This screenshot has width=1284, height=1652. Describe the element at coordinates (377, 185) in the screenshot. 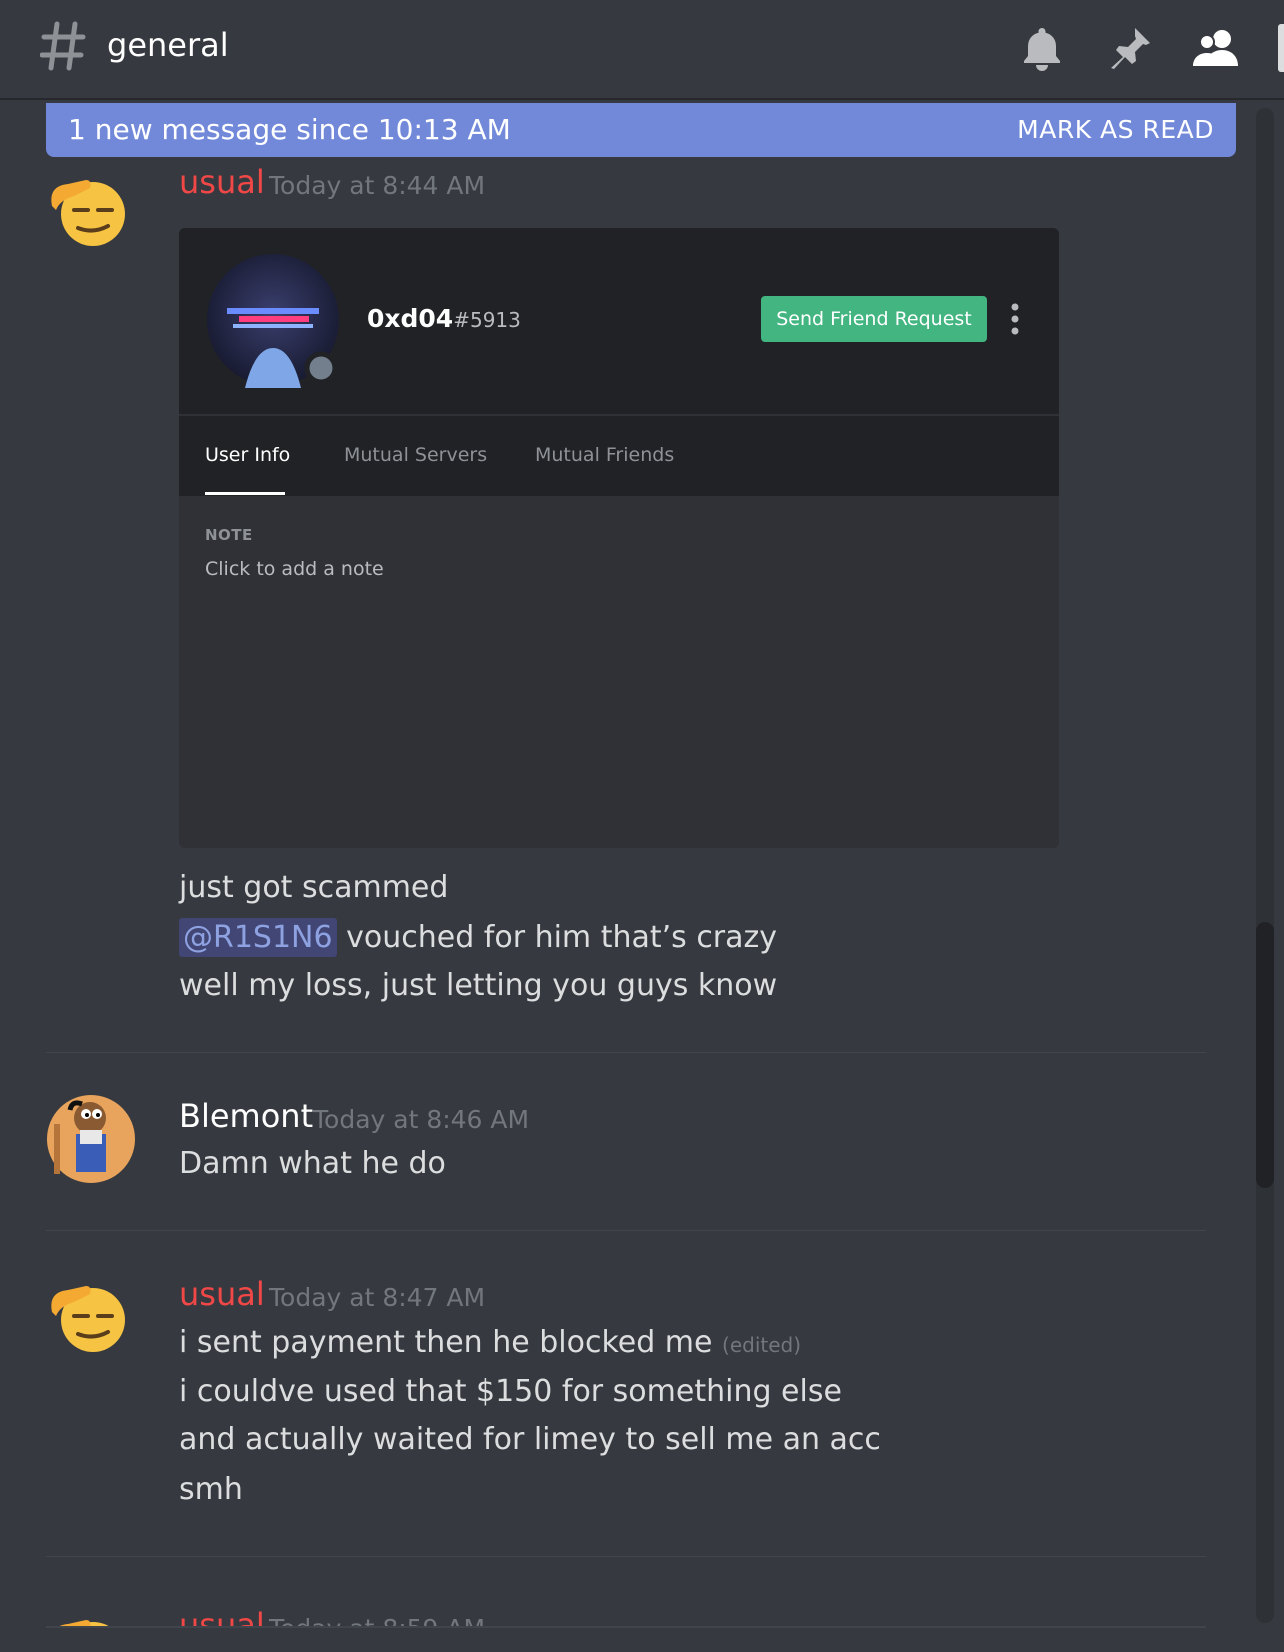

I see `message-timestamp: Today at 8:44 AM` at that location.